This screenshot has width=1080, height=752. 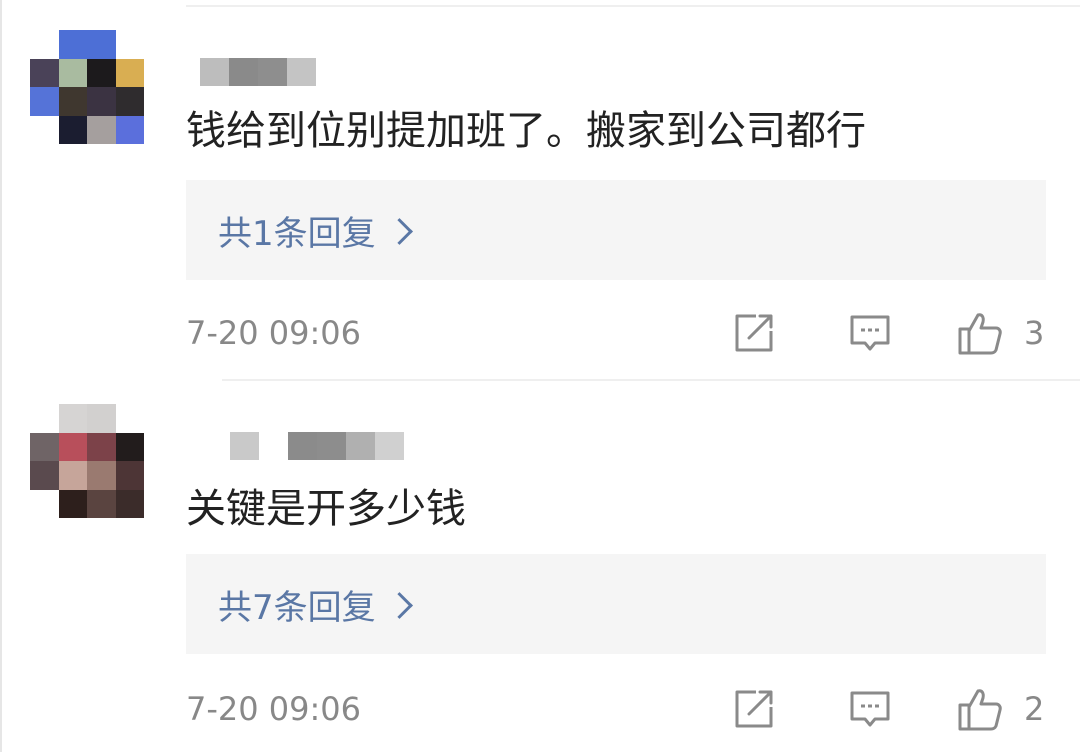 What do you see at coordinates (526, 131) in the screenshot?
I see `comment-text: 钱给到位别提加班了。搬家到公司都行` at bounding box center [526, 131].